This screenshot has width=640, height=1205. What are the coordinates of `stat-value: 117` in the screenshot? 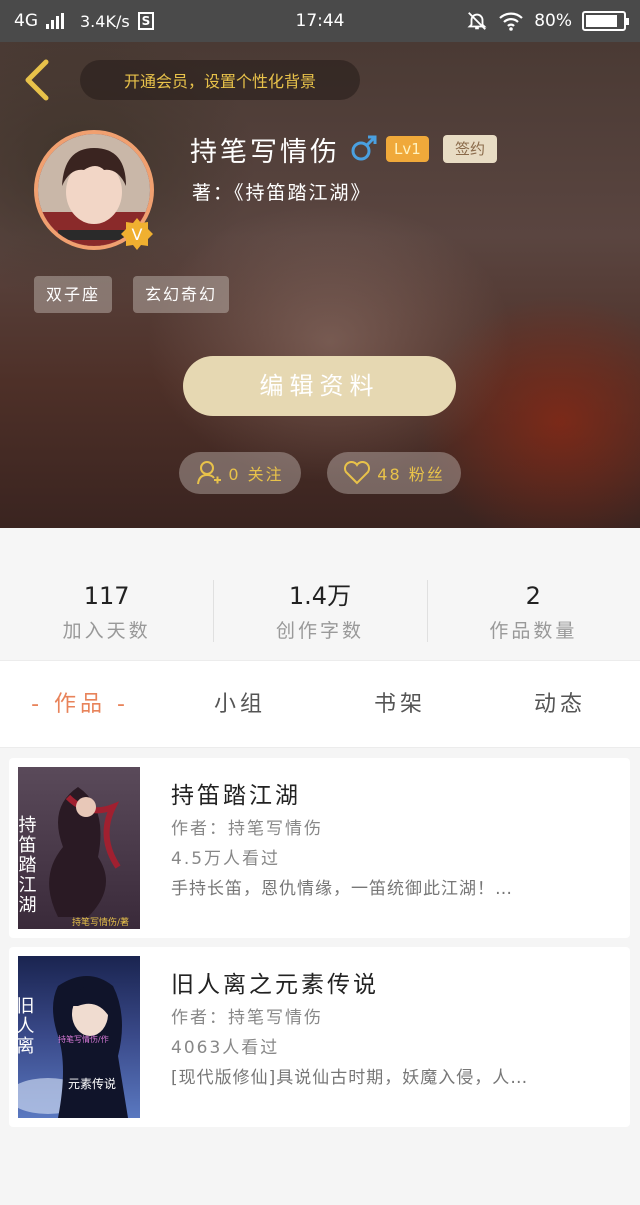 It's located at (106, 596).